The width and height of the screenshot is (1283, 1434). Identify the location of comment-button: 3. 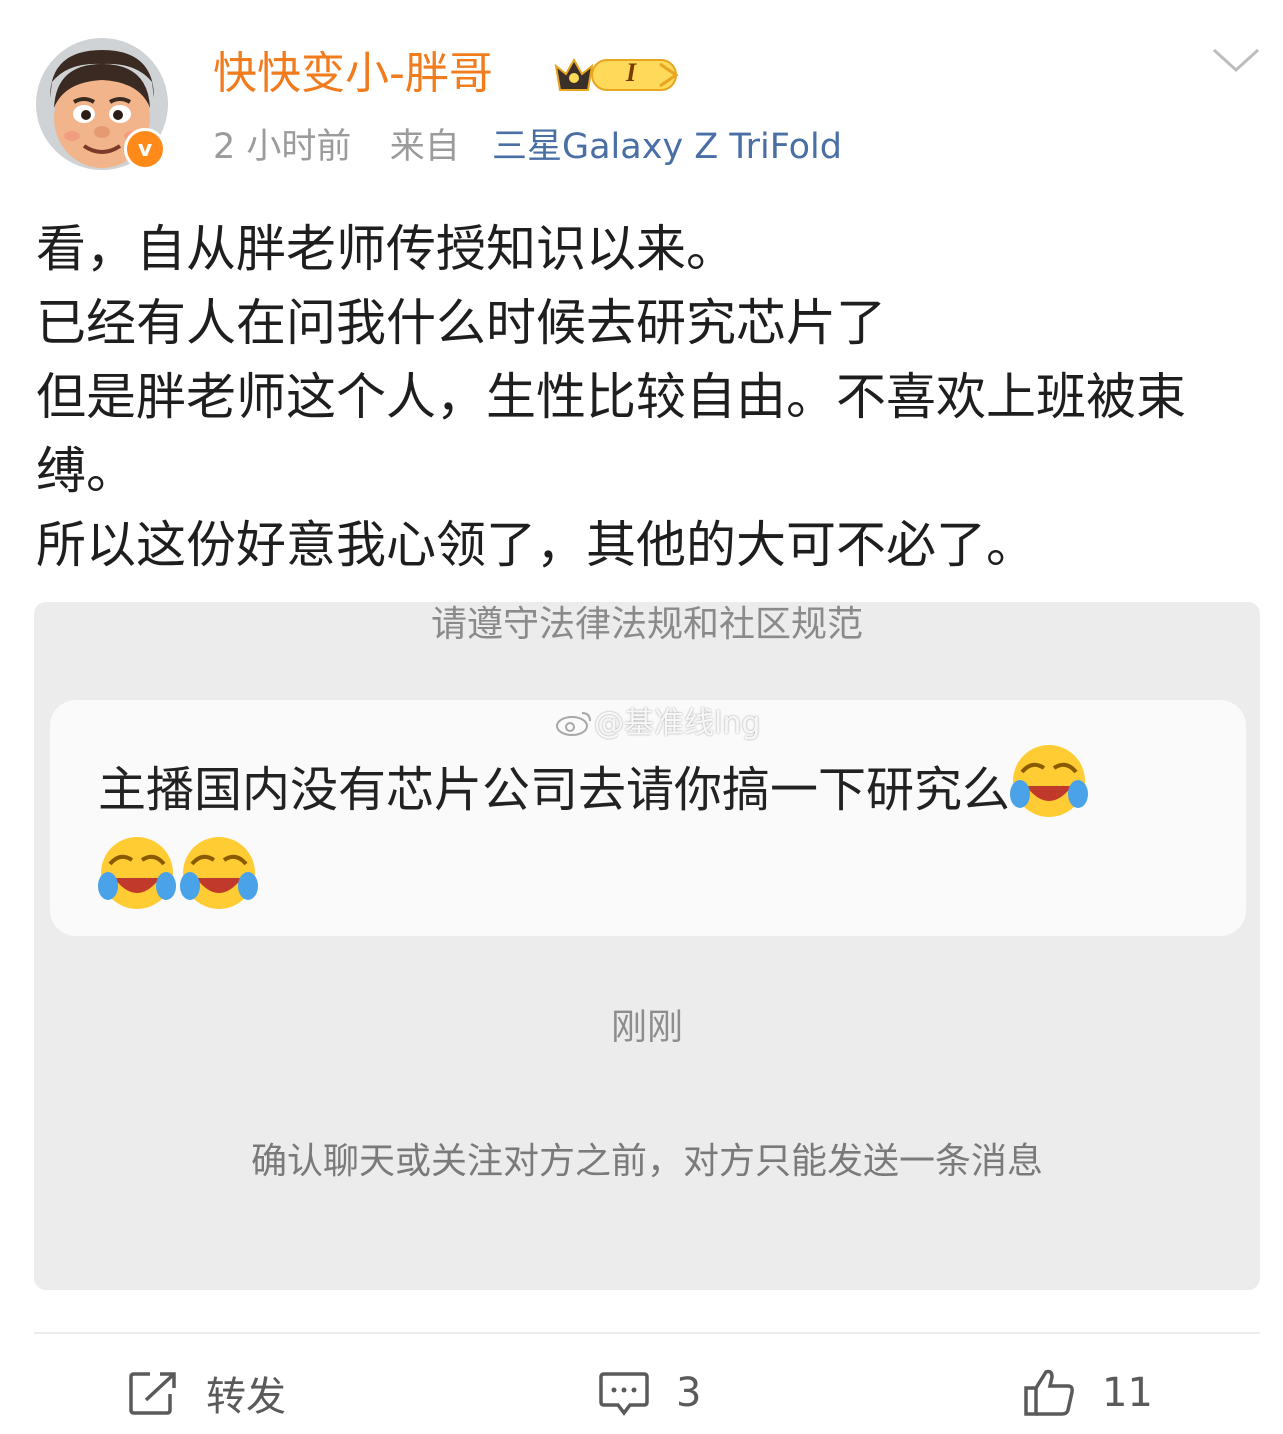
(649, 1393).